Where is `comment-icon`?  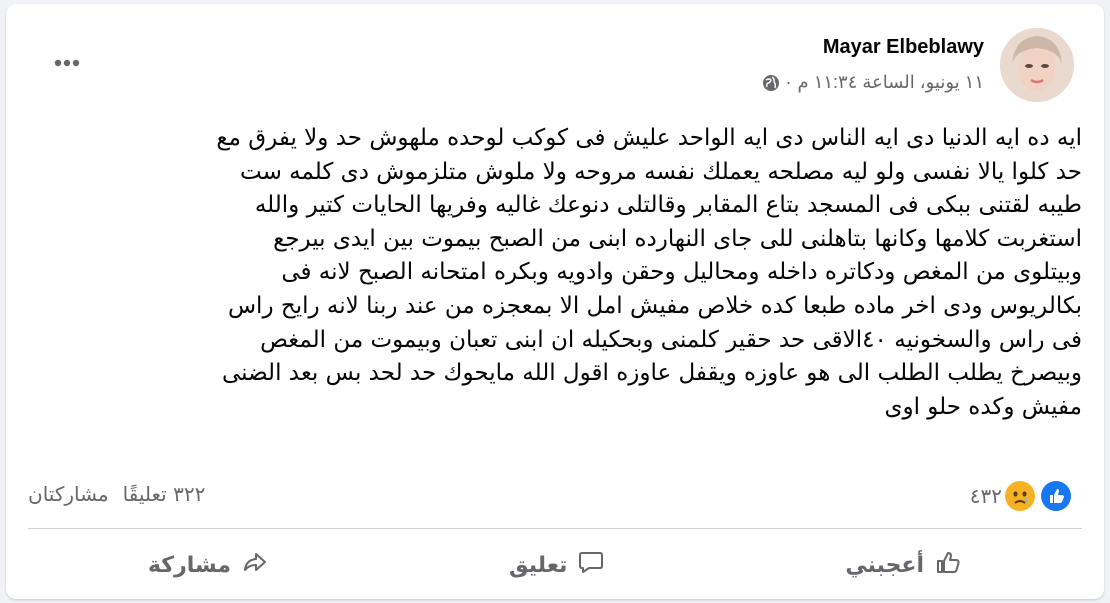
comment-icon is located at coordinates (591, 565).